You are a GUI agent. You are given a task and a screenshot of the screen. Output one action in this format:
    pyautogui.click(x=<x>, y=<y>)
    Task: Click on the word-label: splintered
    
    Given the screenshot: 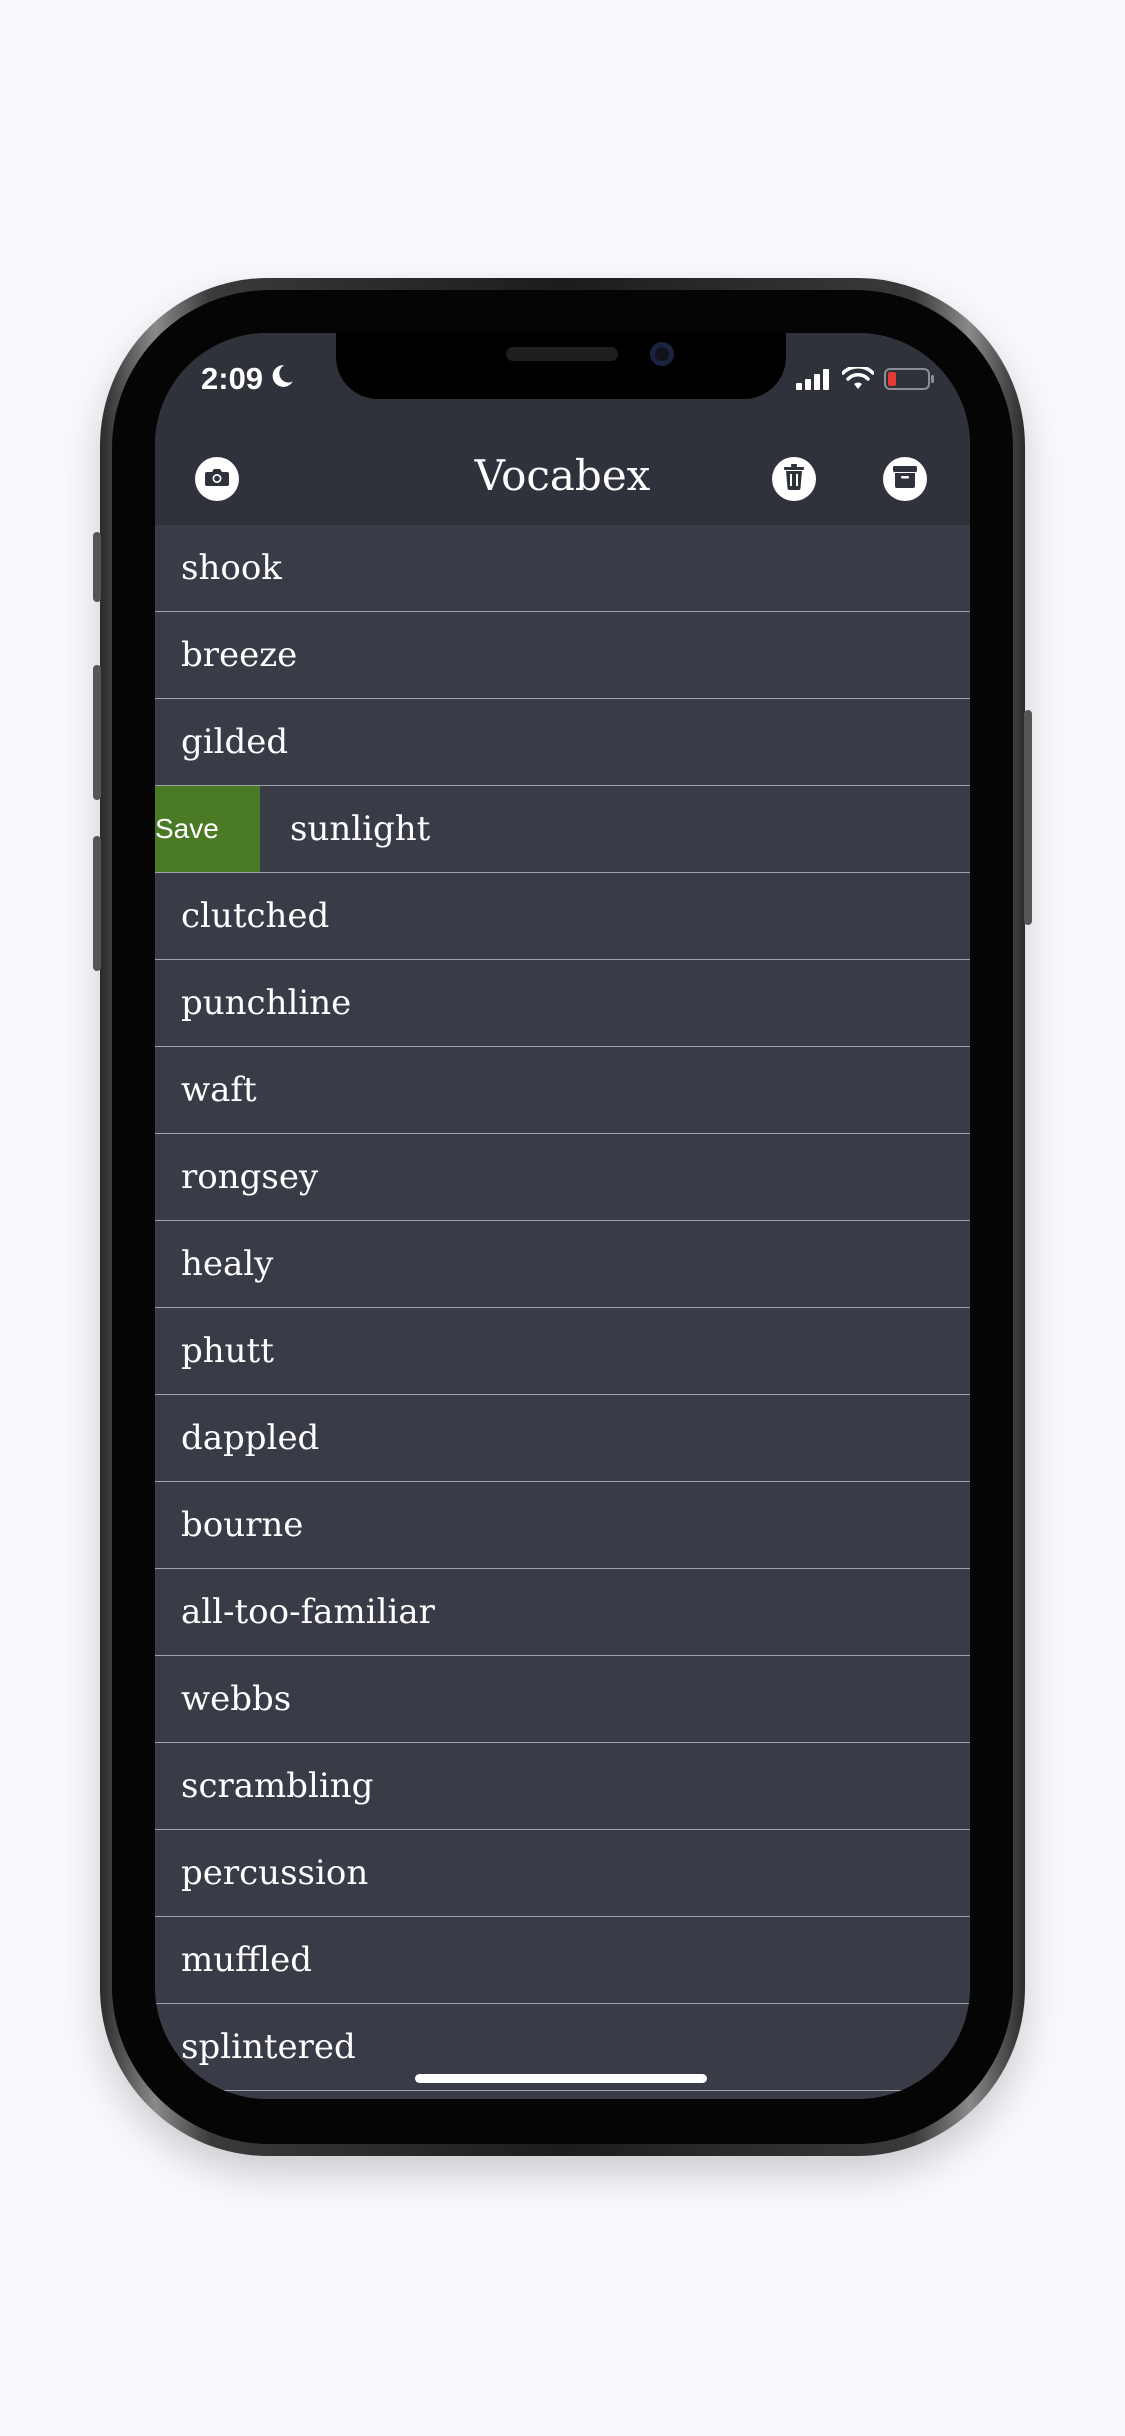 What is the action you would take?
    pyautogui.click(x=268, y=2047)
    